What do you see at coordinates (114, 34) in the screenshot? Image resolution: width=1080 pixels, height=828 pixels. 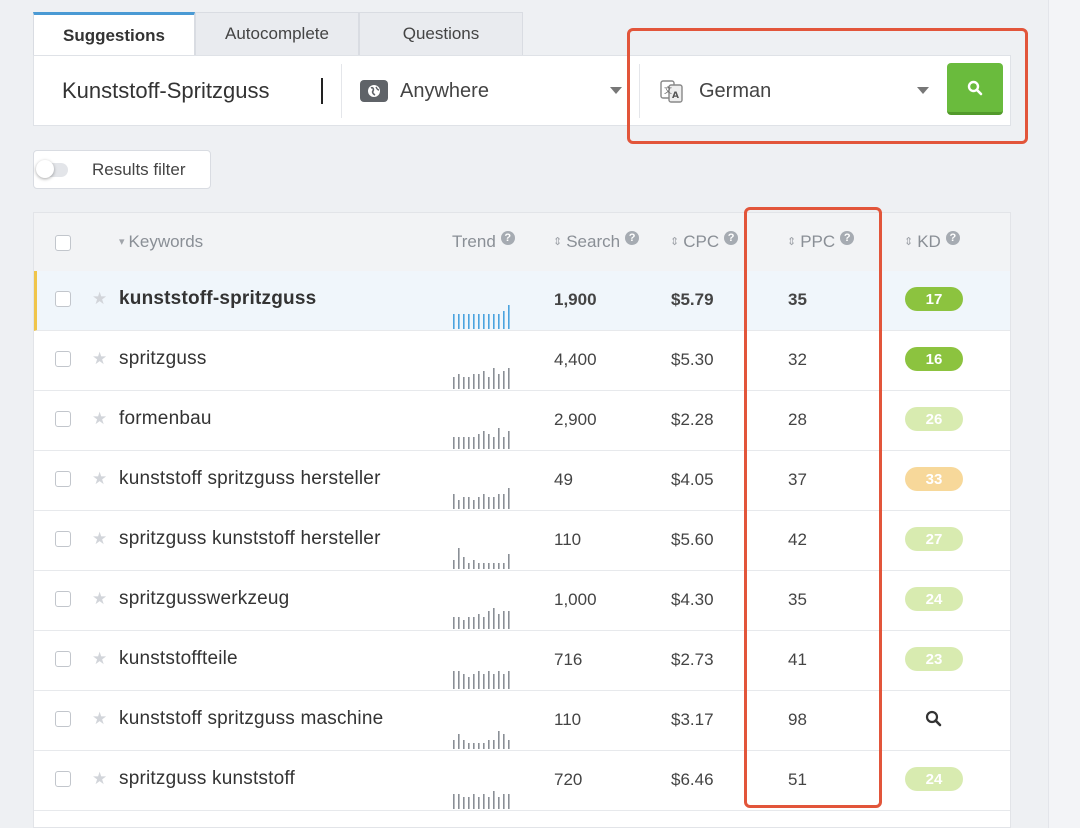 I see `tab-suggestions: Suggestions` at bounding box center [114, 34].